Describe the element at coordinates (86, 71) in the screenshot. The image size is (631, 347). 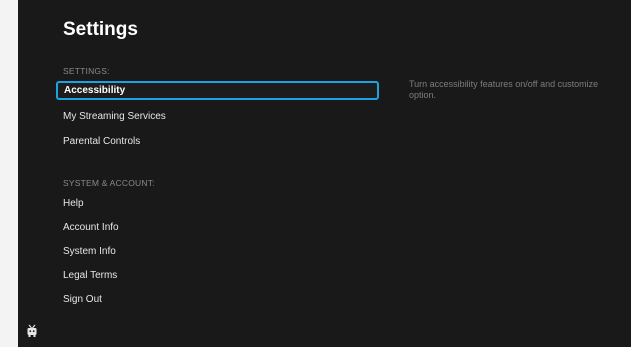
I see `section-label-settings: SETTINGS:` at that location.